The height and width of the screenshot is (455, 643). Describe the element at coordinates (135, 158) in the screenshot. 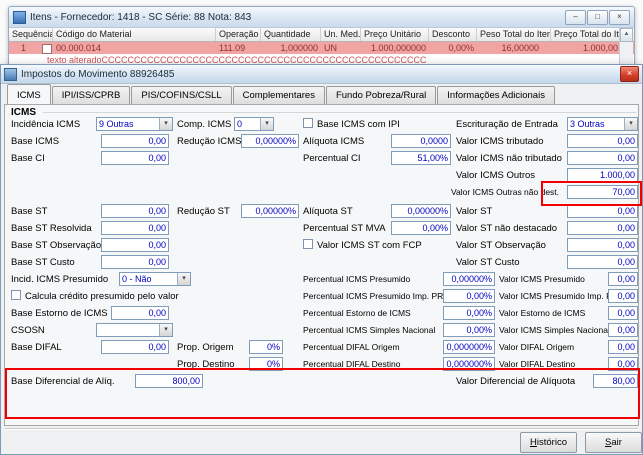

I see `base-ci-field: 0,00` at that location.